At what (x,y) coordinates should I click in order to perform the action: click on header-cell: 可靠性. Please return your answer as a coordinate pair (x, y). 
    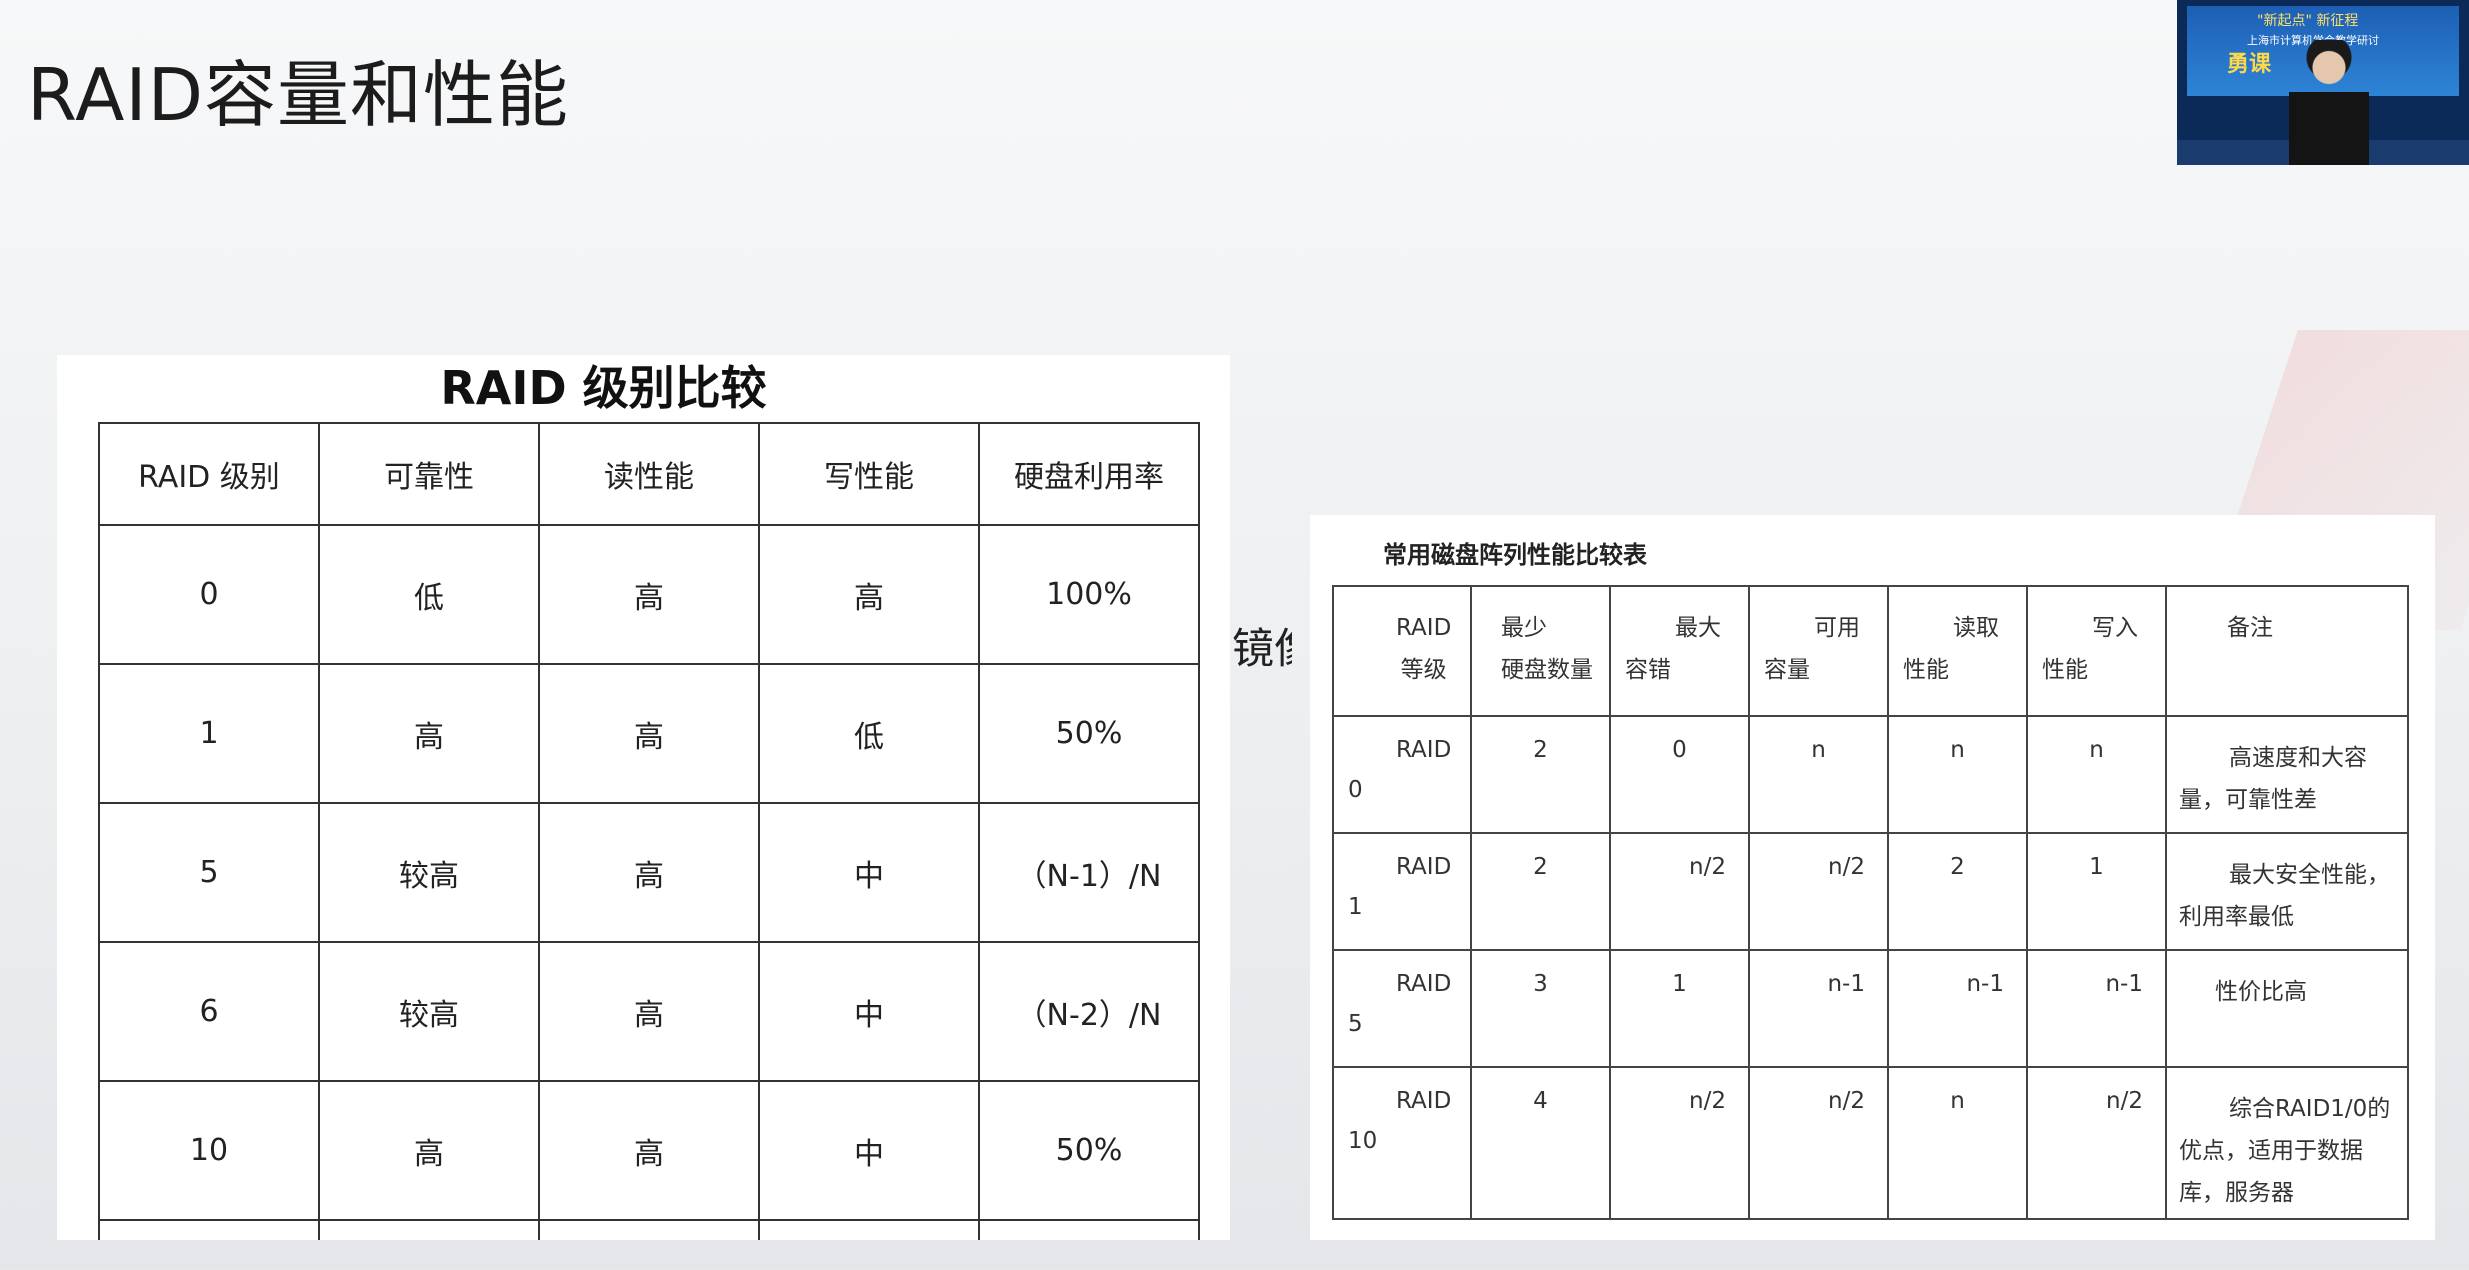
    Looking at the image, I should click on (429, 474).